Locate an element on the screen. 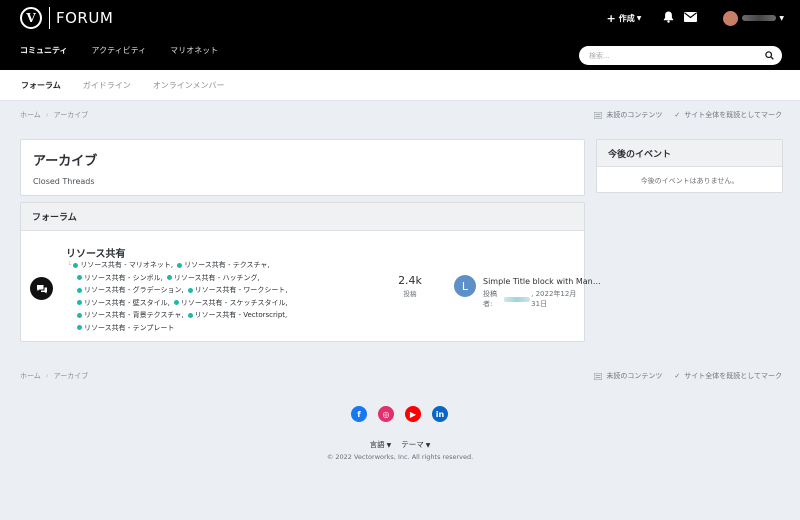 This screenshot has height=520, width=800. subforum-link: リソース共有 - ワークシート, is located at coordinates (237, 290).